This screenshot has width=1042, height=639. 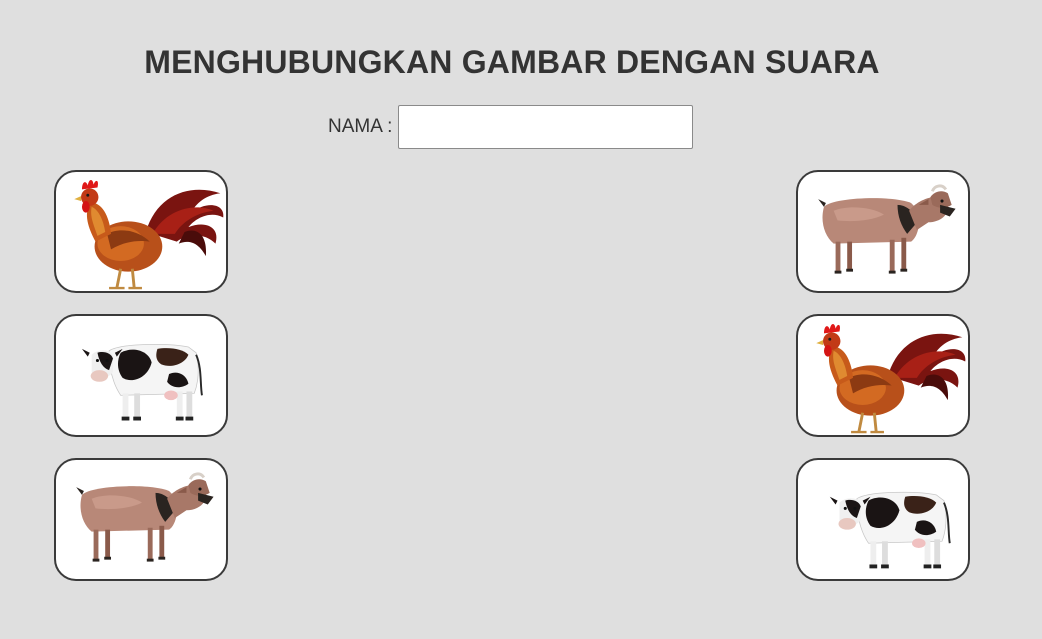 I want to click on name-input, so click(x=546, y=127).